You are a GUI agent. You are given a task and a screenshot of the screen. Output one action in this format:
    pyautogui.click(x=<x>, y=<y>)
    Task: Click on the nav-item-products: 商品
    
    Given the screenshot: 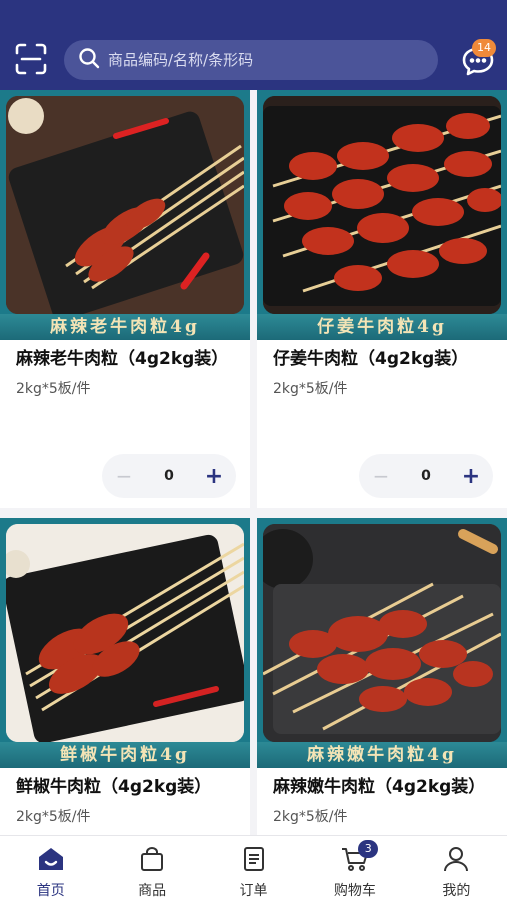 What is the action you would take?
    pyautogui.click(x=151, y=868)
    